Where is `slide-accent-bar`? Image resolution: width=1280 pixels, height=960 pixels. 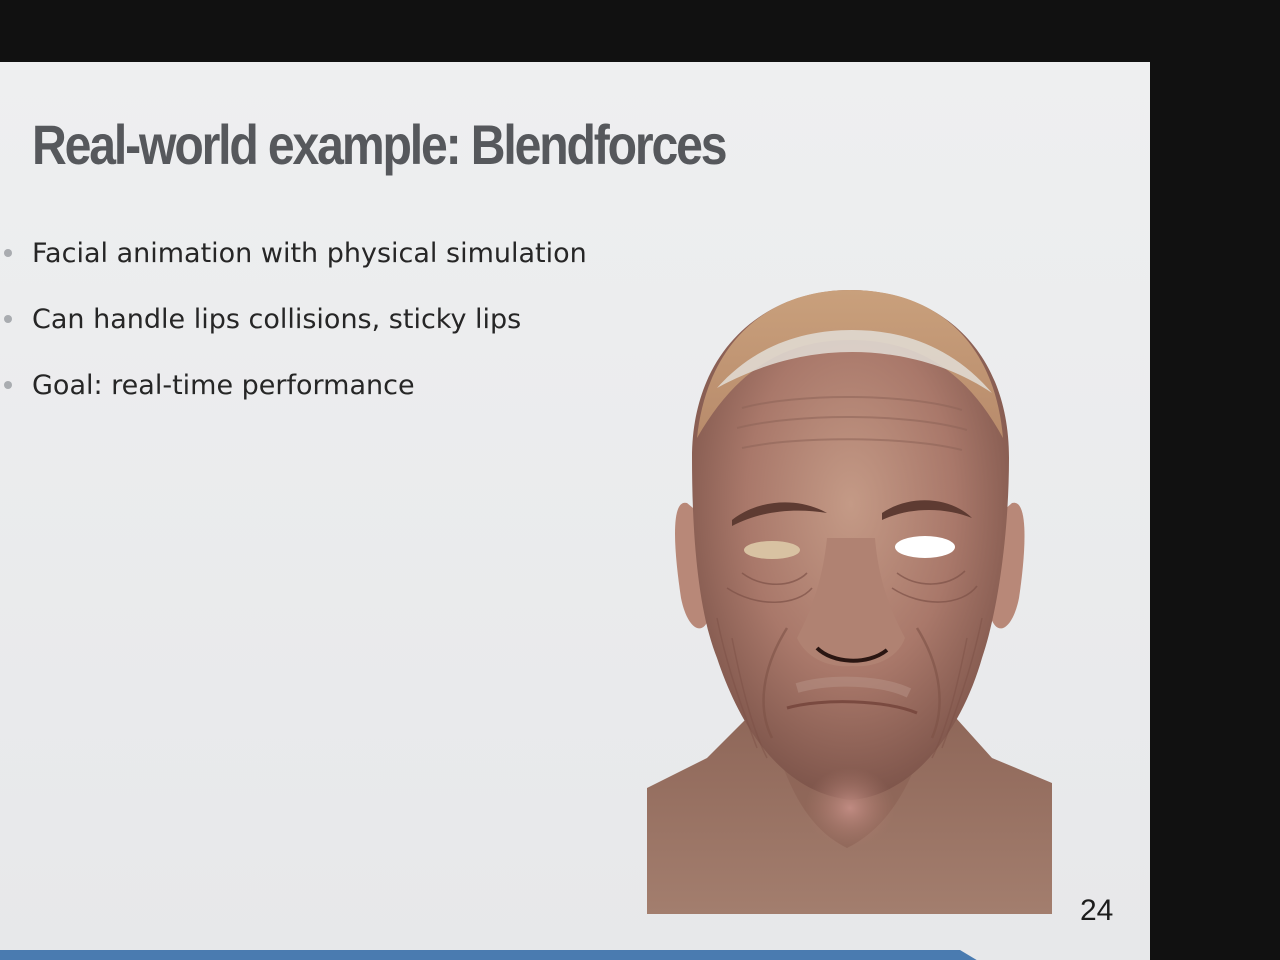 slide-accent-bar is located at coordinates (490, 955).